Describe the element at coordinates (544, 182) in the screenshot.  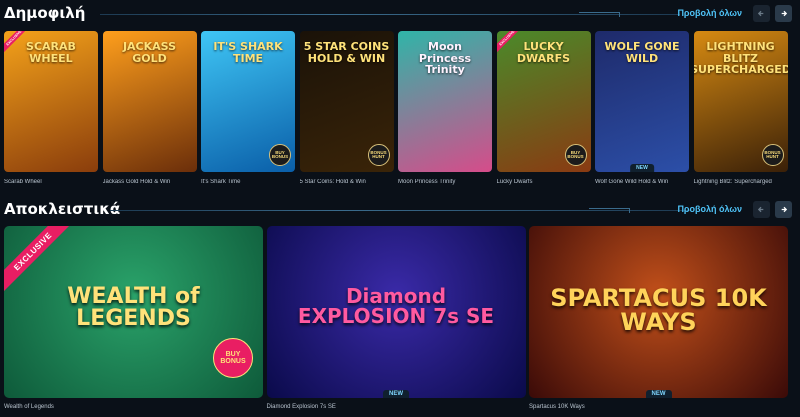
I see `game-name: Lucky Dwarfs` at that location.